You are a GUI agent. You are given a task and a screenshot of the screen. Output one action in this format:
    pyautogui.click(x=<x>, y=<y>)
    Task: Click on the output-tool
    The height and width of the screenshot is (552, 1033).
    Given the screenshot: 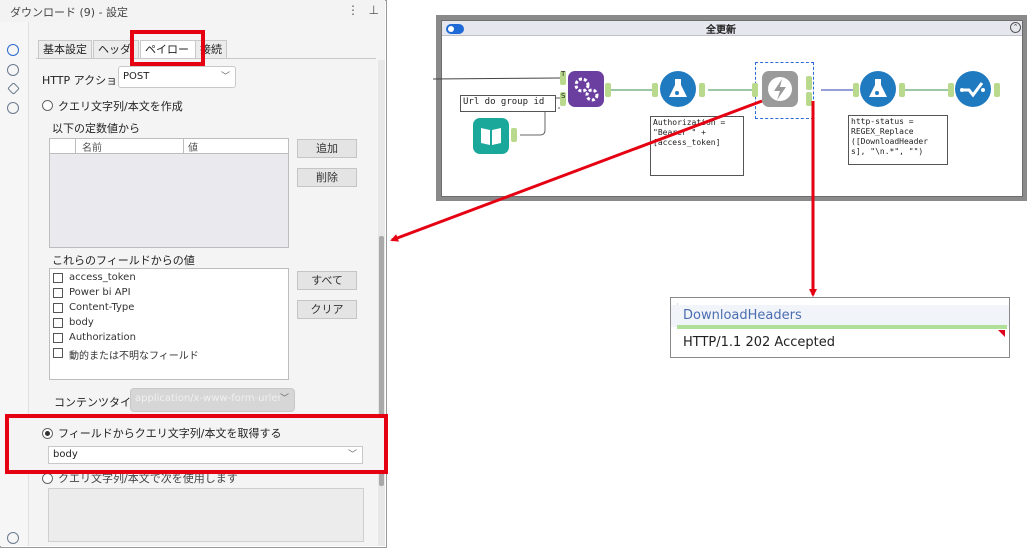 What is the action you would take?
    pyautogui.click(x=973, y=89)
    